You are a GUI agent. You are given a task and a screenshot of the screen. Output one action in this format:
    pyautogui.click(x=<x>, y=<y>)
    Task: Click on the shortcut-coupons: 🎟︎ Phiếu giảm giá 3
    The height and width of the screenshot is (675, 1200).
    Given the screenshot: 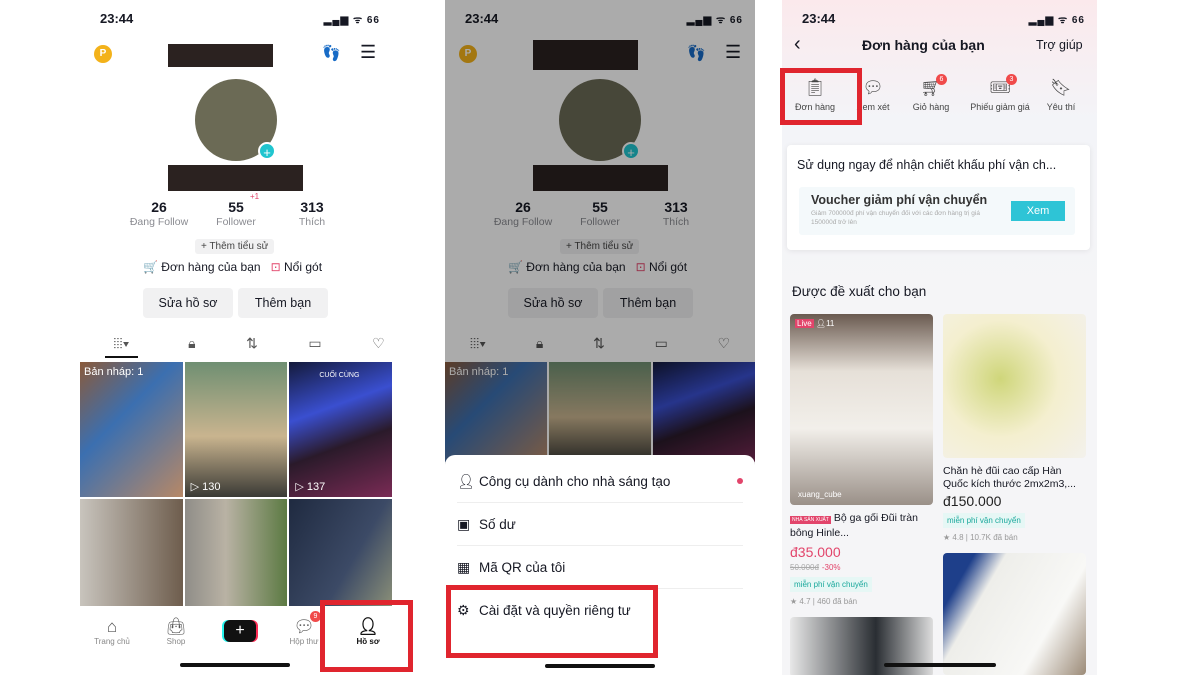 What is the action you would take?
    pyautogui.click(x=1000, y=93)
    